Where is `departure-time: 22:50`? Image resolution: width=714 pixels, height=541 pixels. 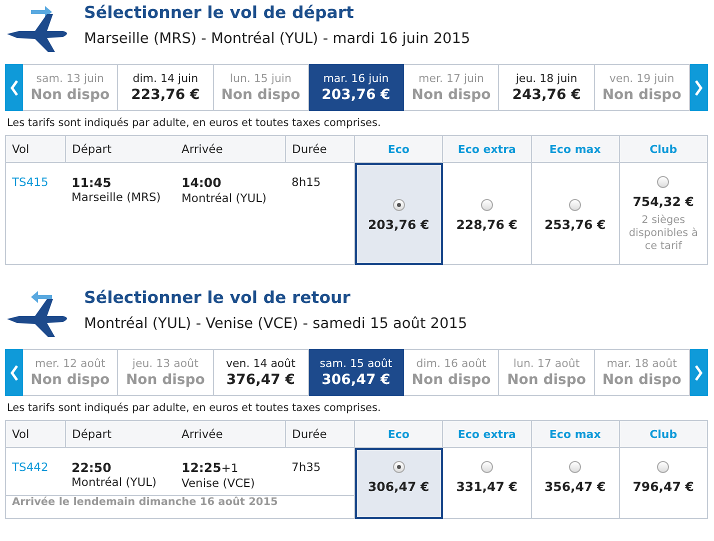
departure-time: 22:50 is located at coordinates (92, 467).